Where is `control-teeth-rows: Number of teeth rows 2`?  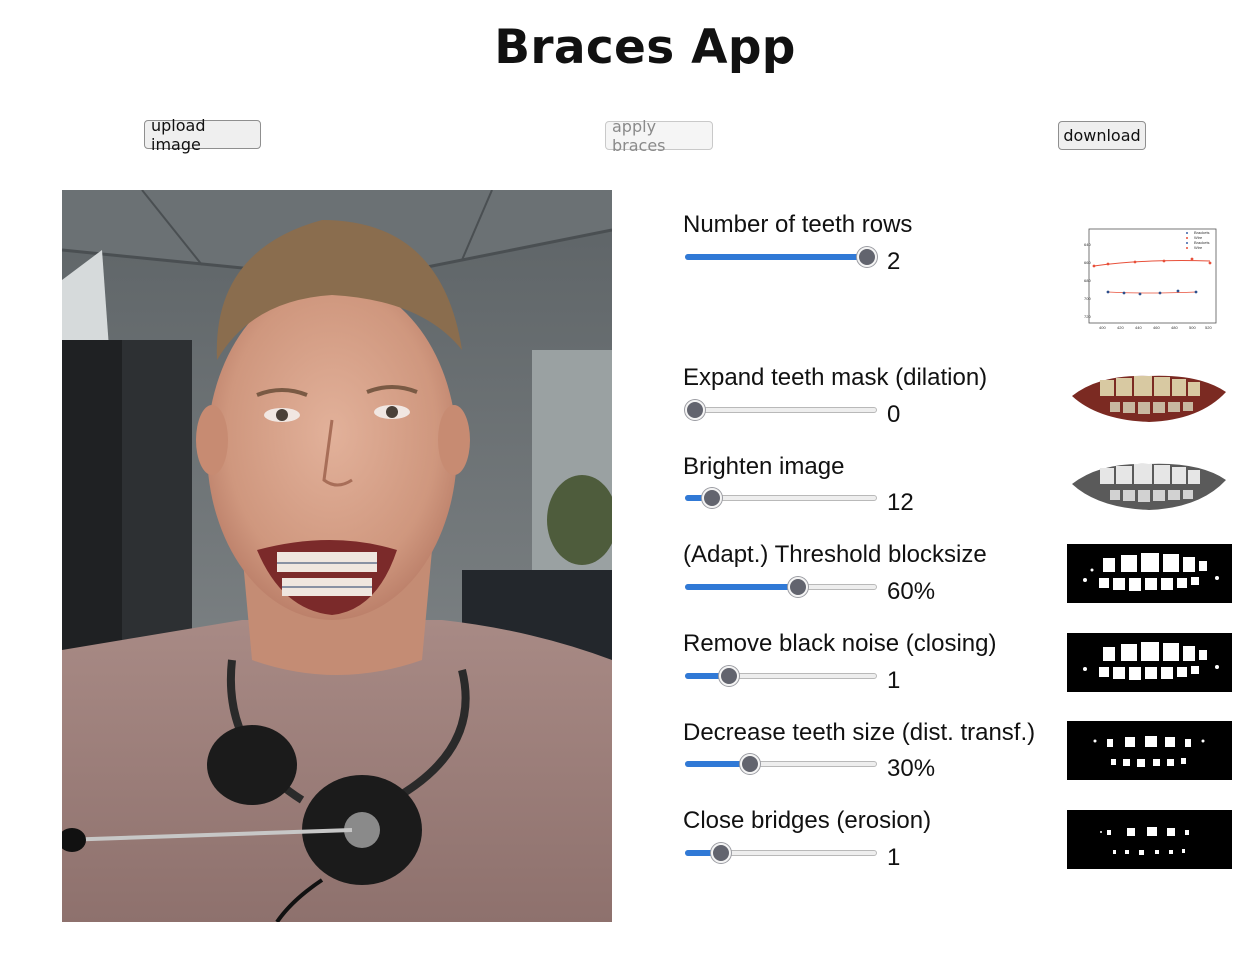
control-teeth-rows: Number of teeth rows 2 is located at coordinates (798, 243).